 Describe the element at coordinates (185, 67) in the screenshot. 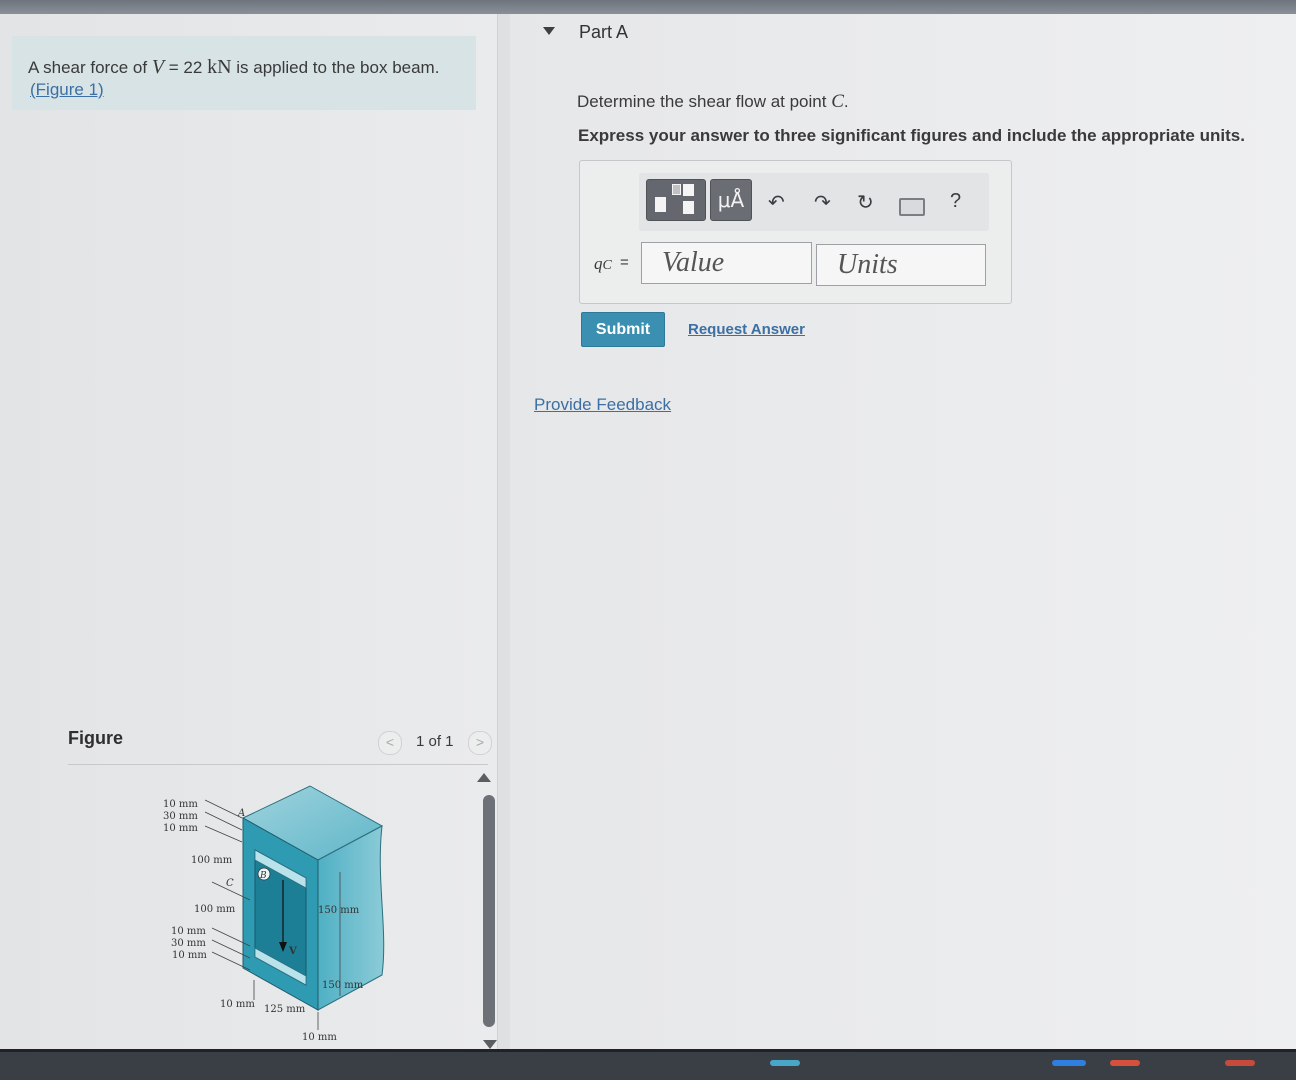

I see `shear-value: = 22` at that location.